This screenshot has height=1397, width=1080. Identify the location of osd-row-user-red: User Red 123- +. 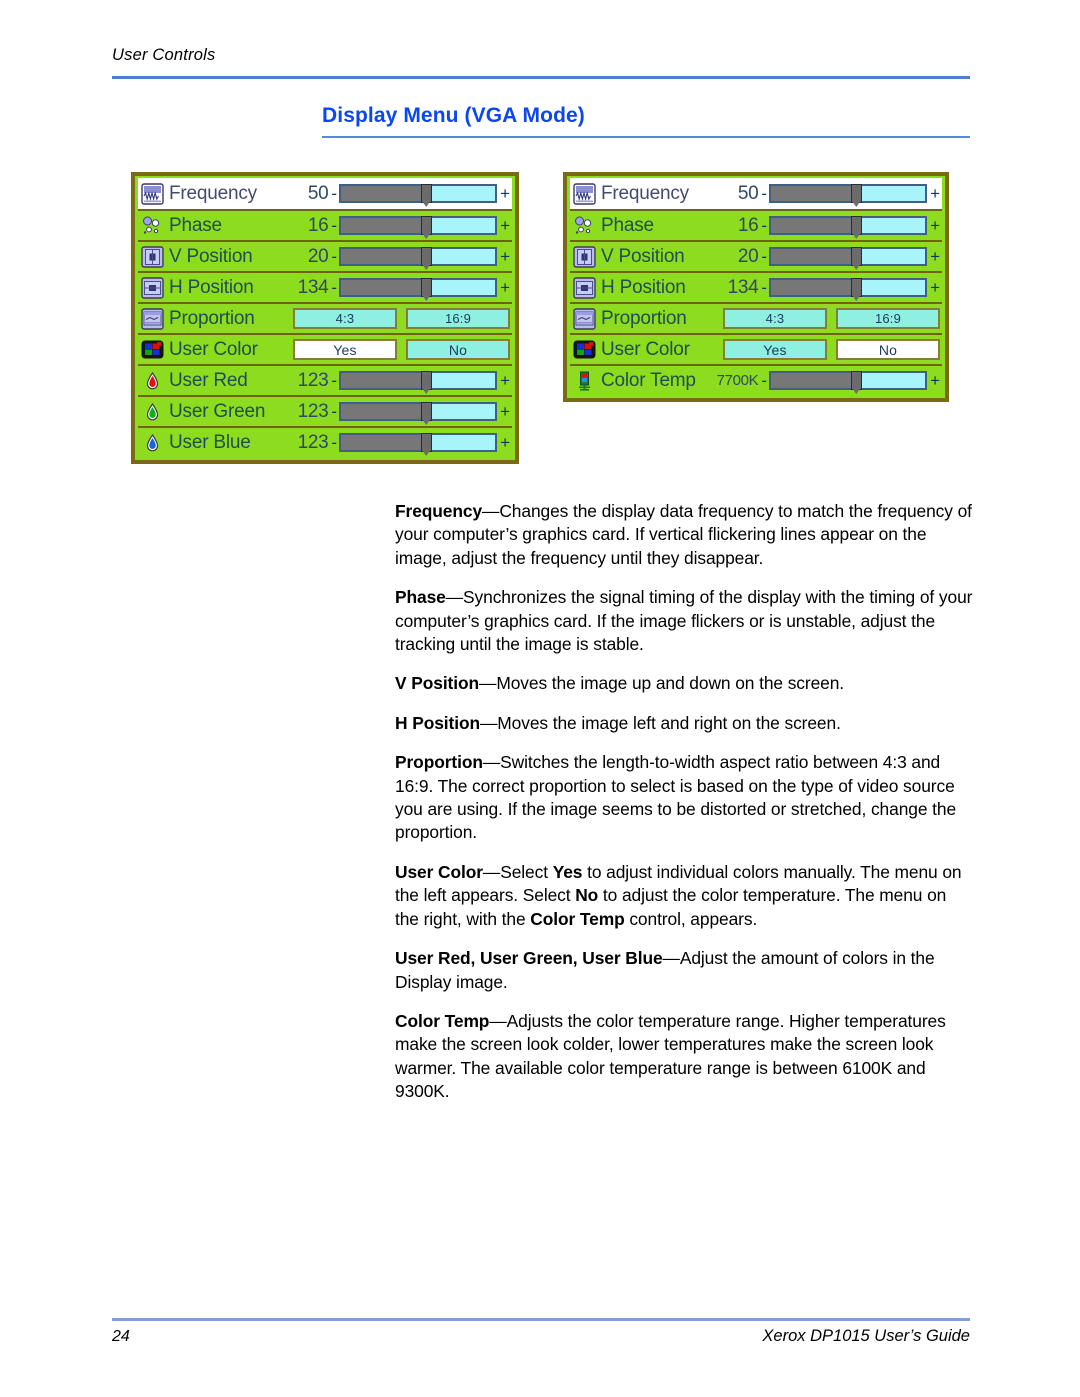
(325, 379).